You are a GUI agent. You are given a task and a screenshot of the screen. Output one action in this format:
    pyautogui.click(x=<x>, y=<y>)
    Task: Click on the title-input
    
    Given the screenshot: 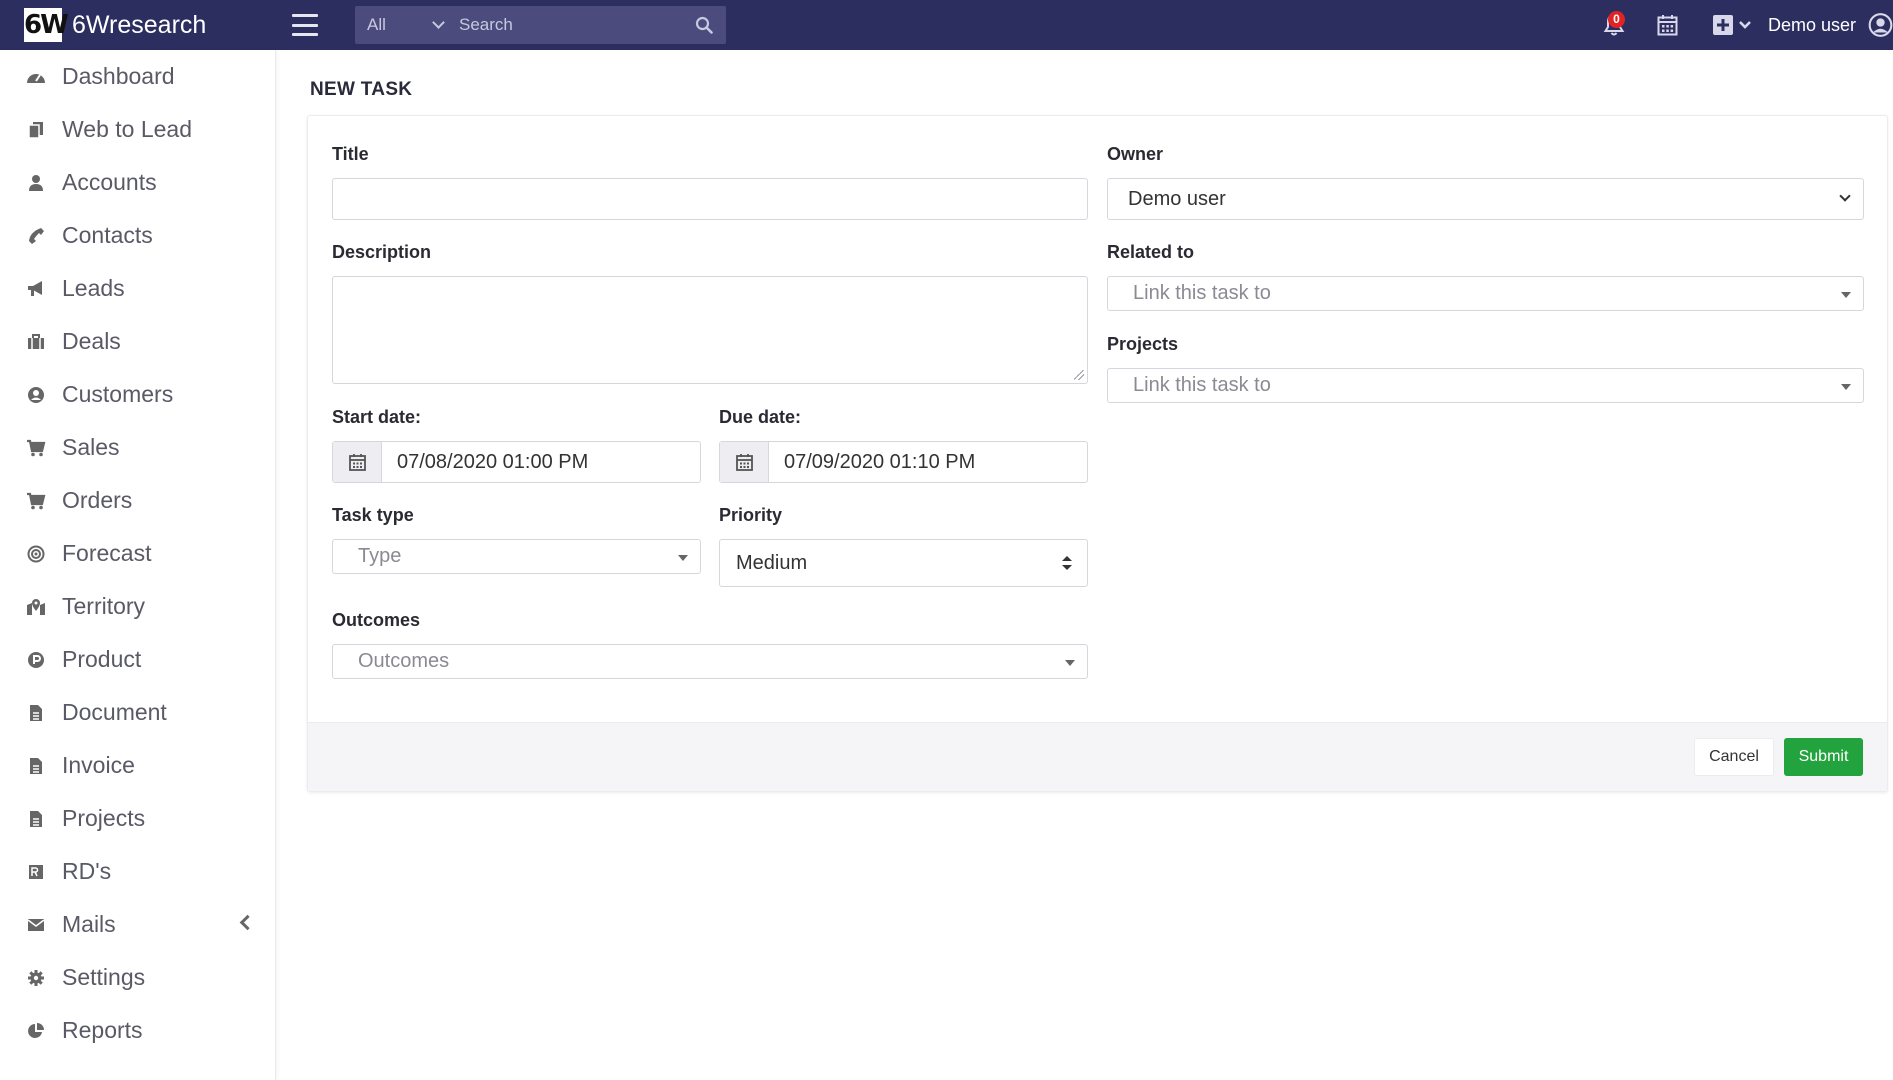 What is the action you would take?
    pyautogui.click(x=710, y=199)
    